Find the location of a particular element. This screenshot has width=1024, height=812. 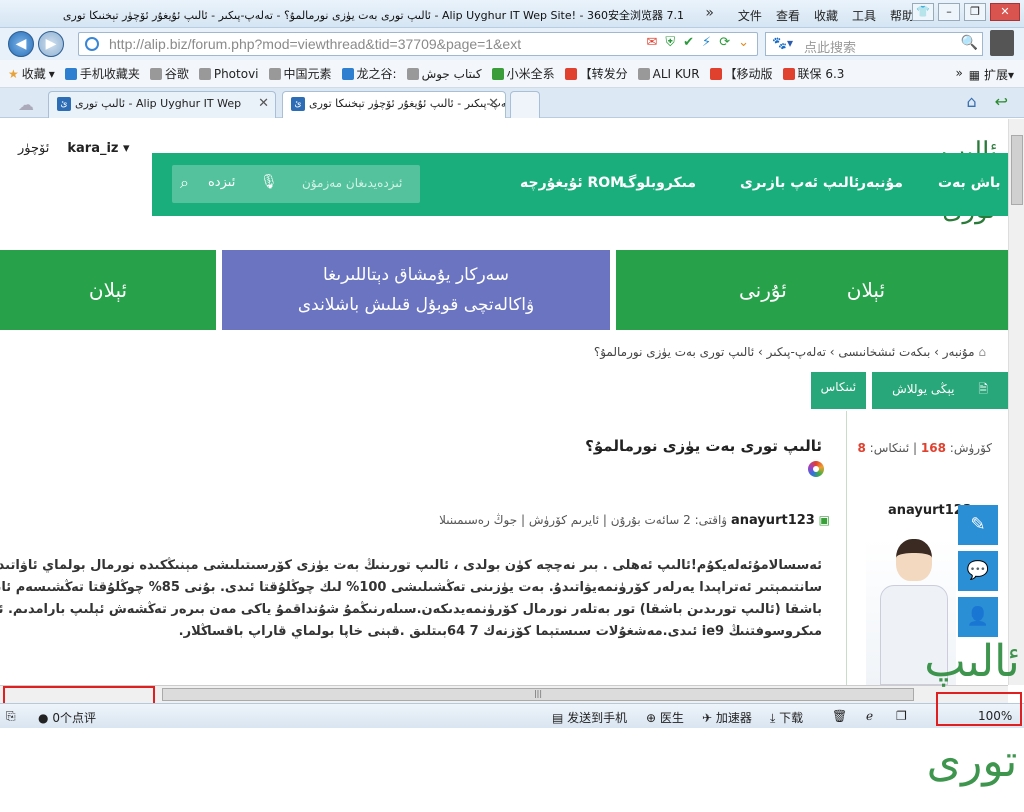

ie-icon: ℯ is located at coordinates (869, 716).